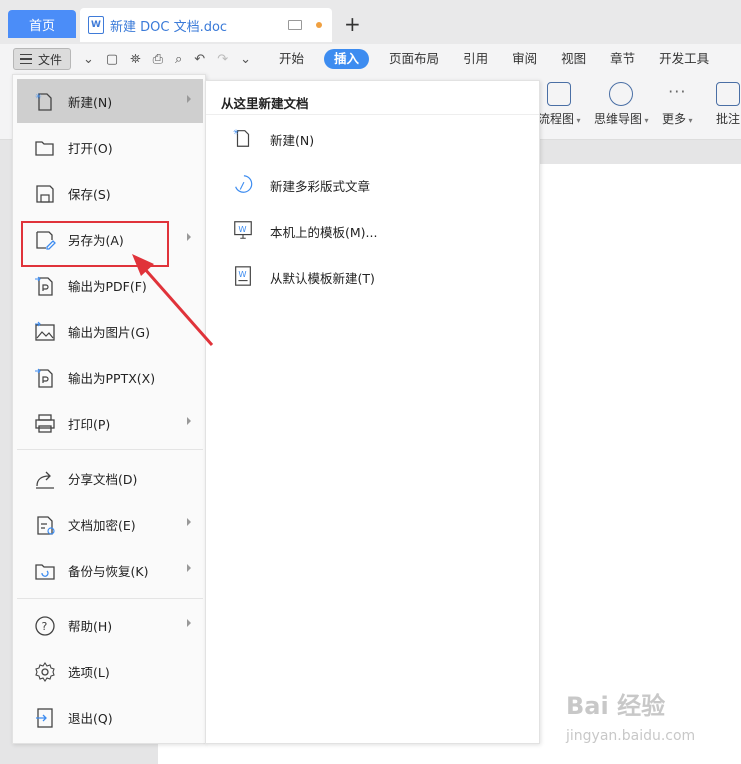  Describe the element at coordinates (621, 94) in the screenshot. I see `mindmap-icon` at that location.